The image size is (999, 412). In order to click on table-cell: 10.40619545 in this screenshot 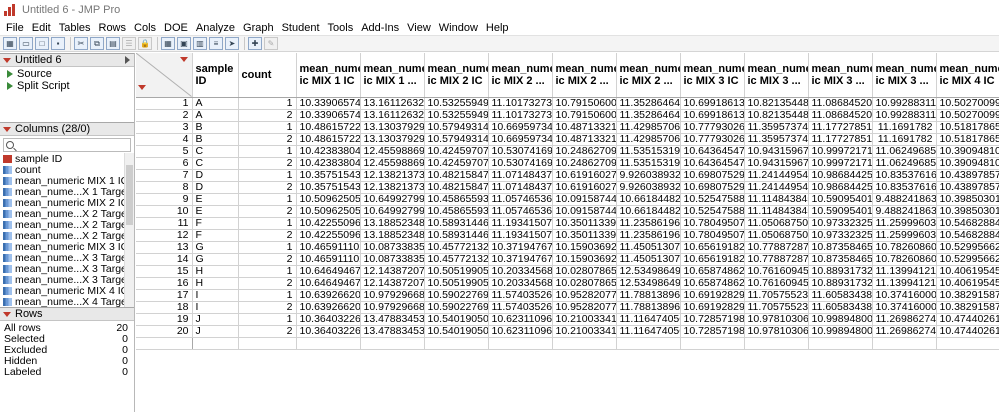, I will do `click(967, 283)`.